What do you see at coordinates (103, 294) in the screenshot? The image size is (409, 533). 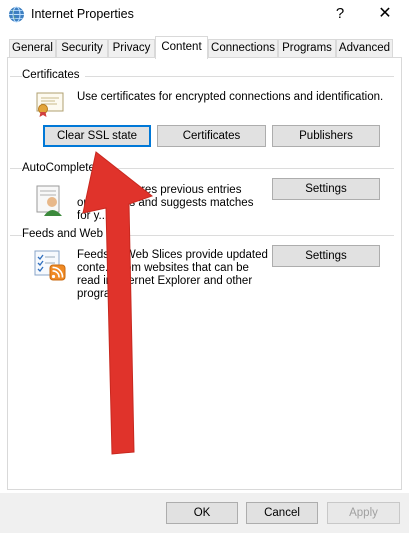 I see `feeds-description-line-4: programs.` at bounding box center [103, 294].